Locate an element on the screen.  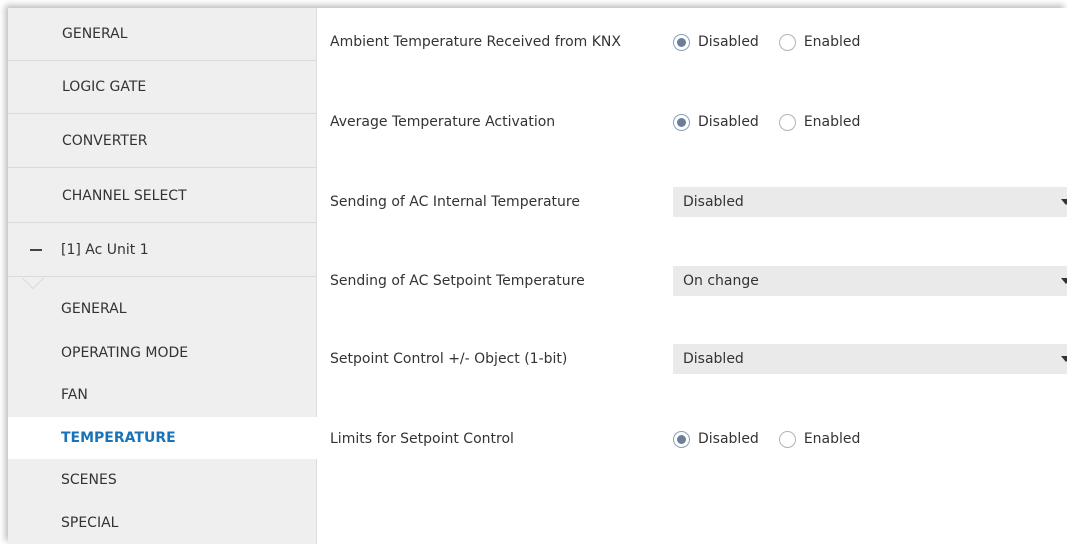
sidebar-subitem-temperature: TEMPERATURE is located at coordinates (163, 438).